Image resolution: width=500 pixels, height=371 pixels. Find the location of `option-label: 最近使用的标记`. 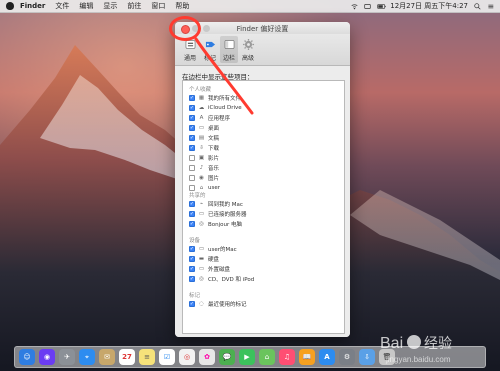

option-label: 最近使用的标记 is located at coordinates (227, 304).